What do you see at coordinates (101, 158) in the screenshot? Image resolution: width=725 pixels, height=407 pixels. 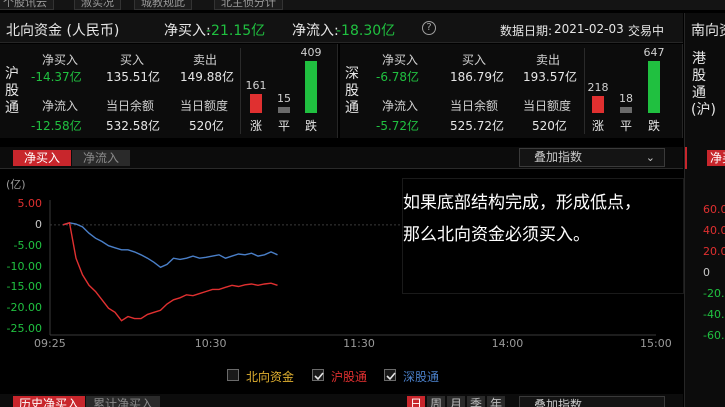 I see `tab-net-inflow: 净流入` at bounding box center [101, 158].